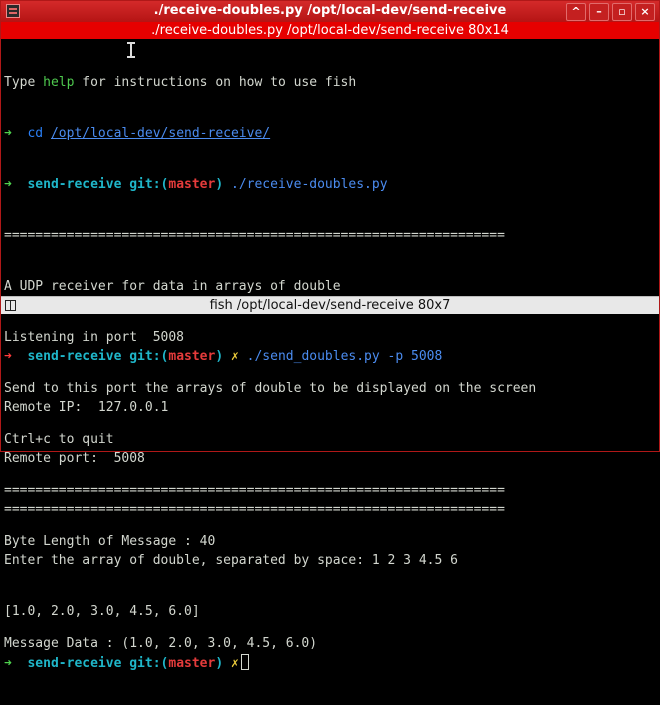 This screenshot has width=660, height=705. I want to click on greeting-help-cmd: help, so click(59, 82).